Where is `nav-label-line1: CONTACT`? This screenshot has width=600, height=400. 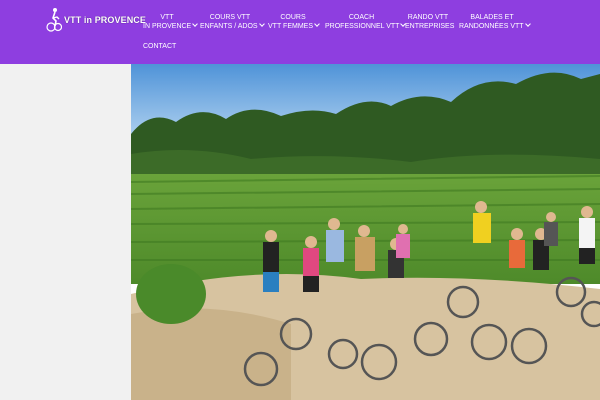
nav-label-line1: CONTACT is located at coordinates (160, 46).